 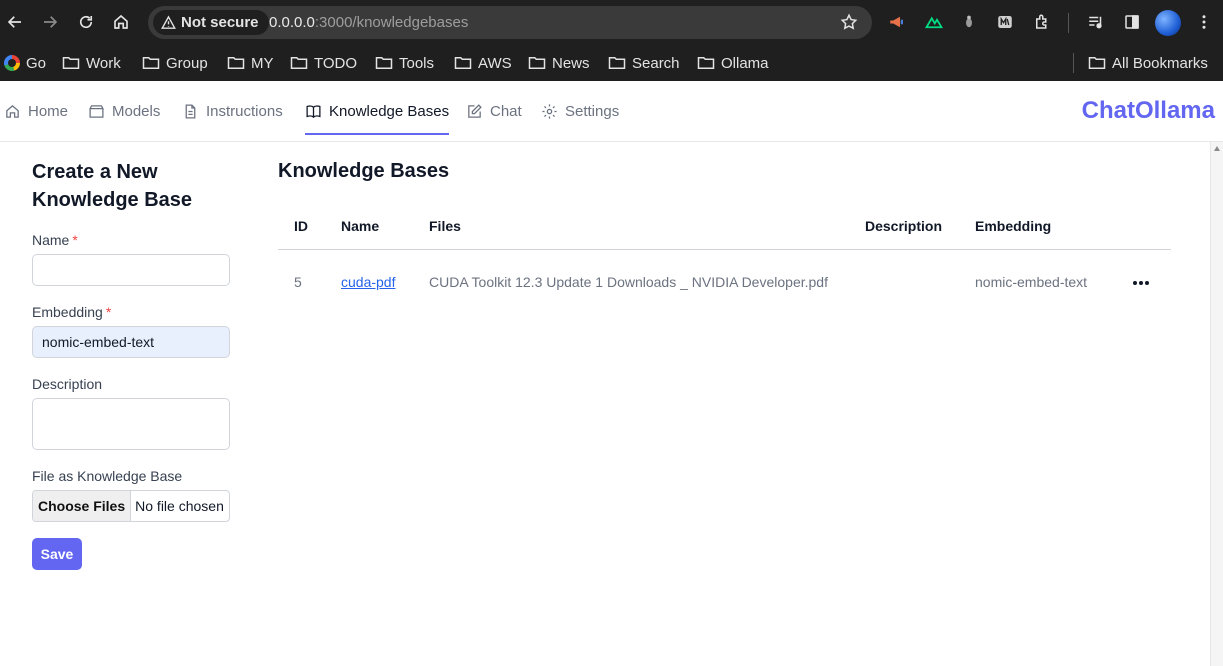 I want to click on nav-models: Models, so click(x=124, y=111).